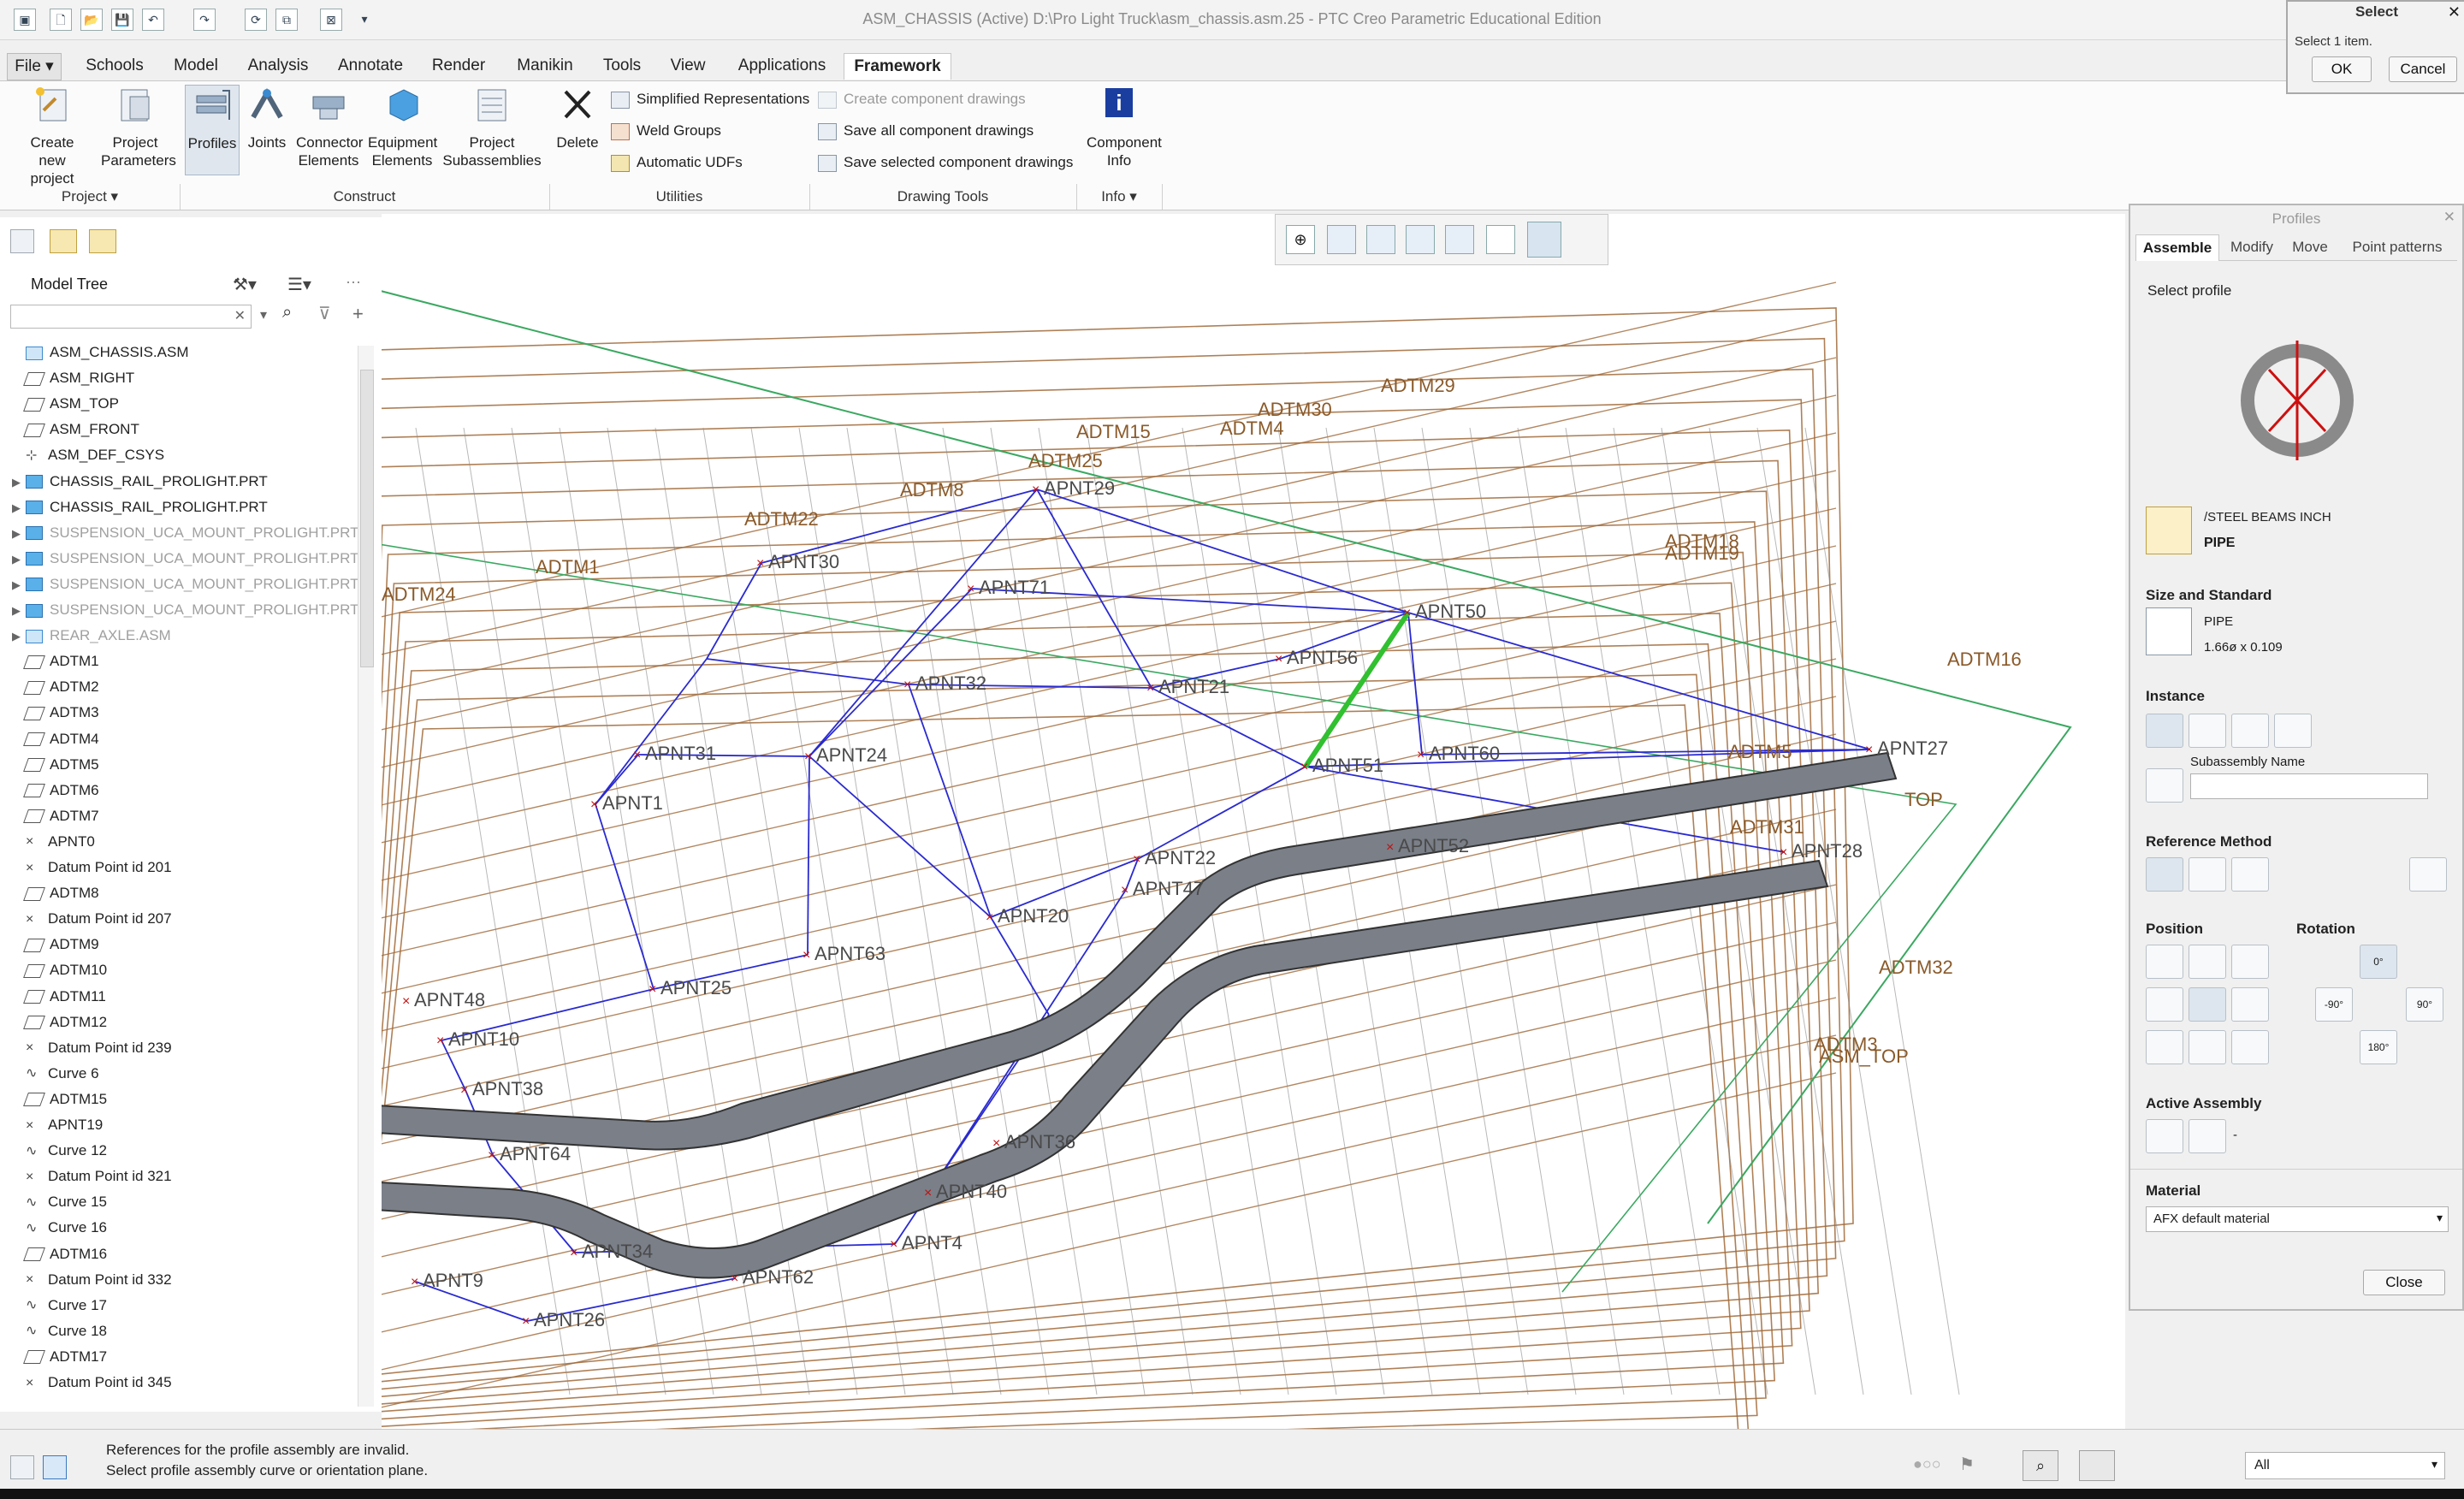 This screenshot has width=2464, height=1499. I want to click on position-top-left-icon, so click(2164, 962).